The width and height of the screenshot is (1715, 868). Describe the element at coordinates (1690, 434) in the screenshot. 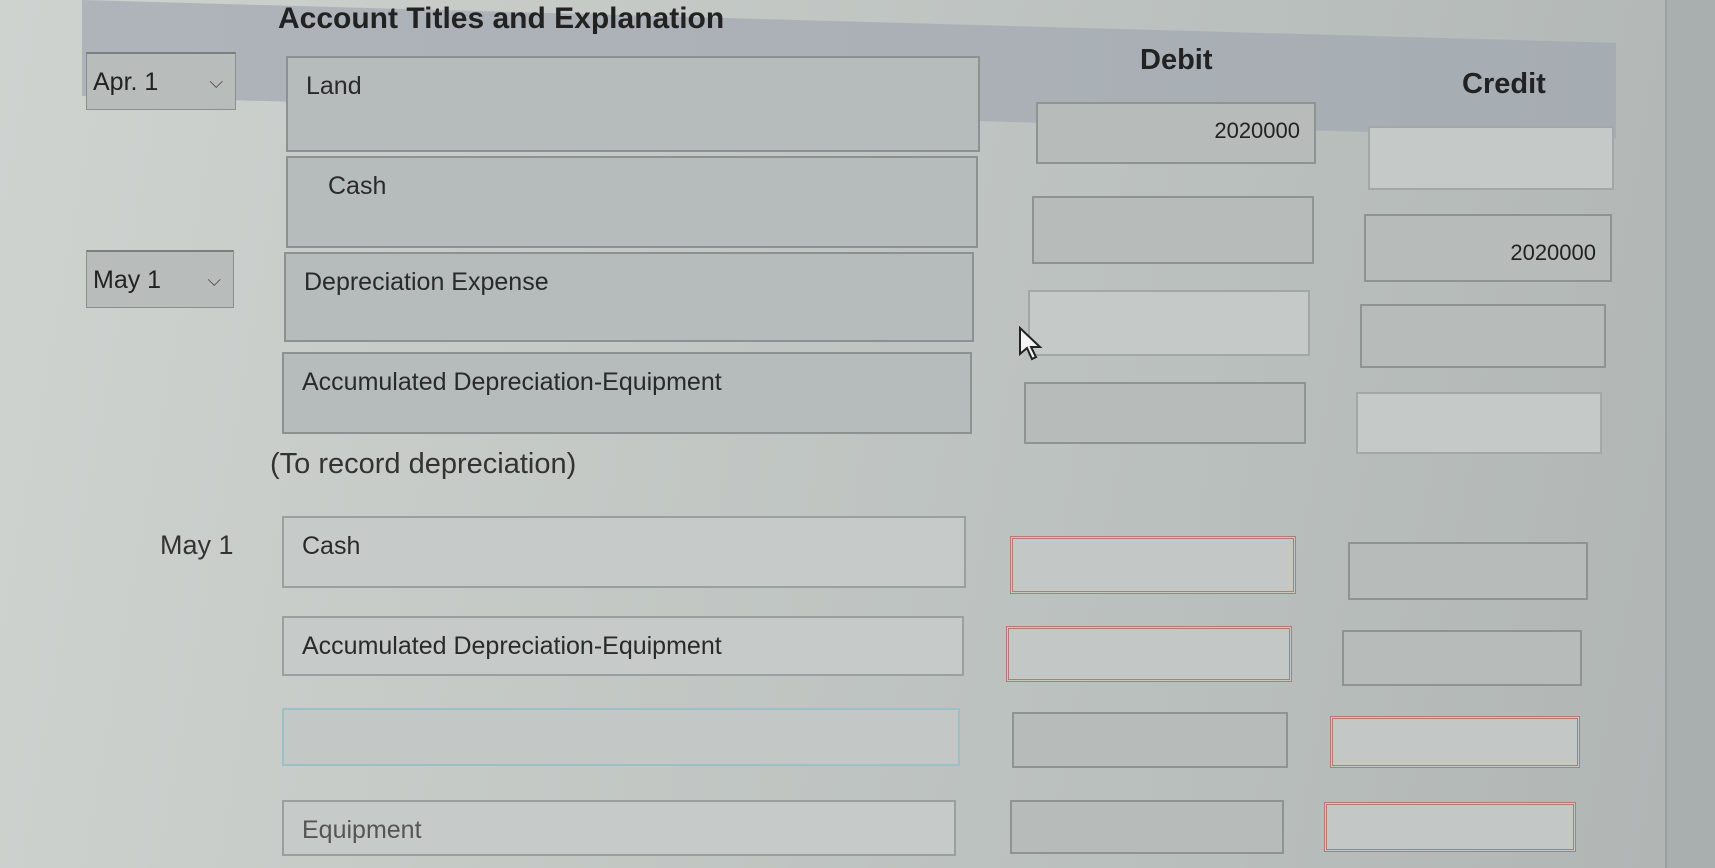

I see `scroll-edge` at that location.